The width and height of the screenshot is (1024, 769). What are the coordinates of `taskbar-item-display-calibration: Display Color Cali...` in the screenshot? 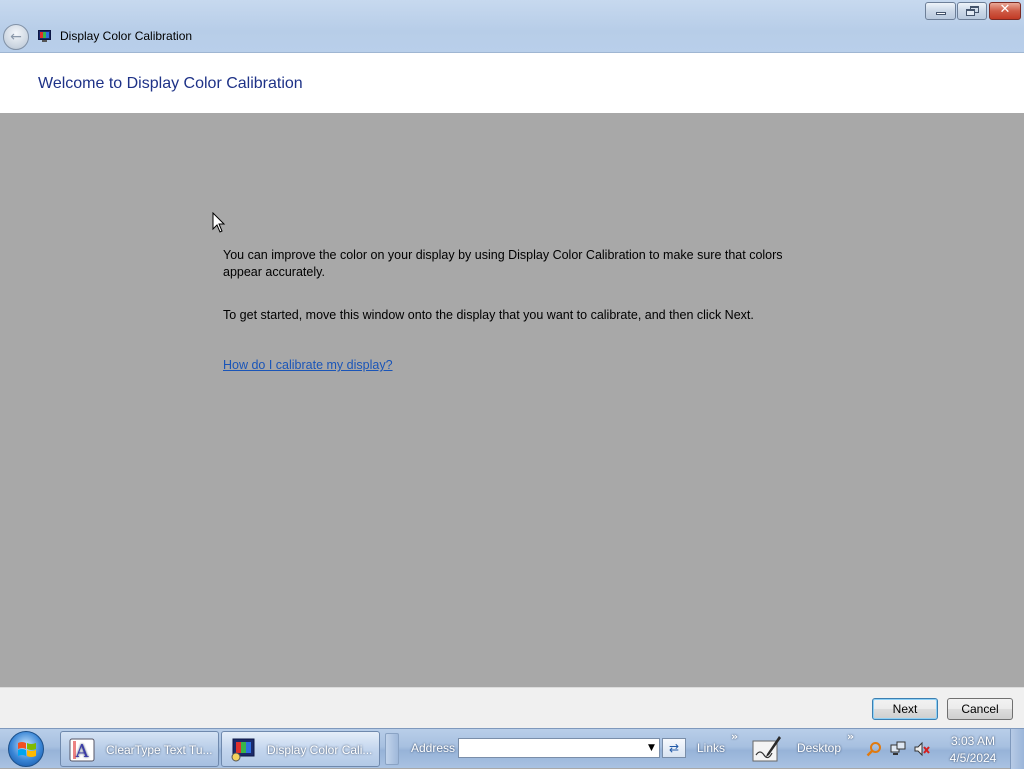 It's located at (300, 749).